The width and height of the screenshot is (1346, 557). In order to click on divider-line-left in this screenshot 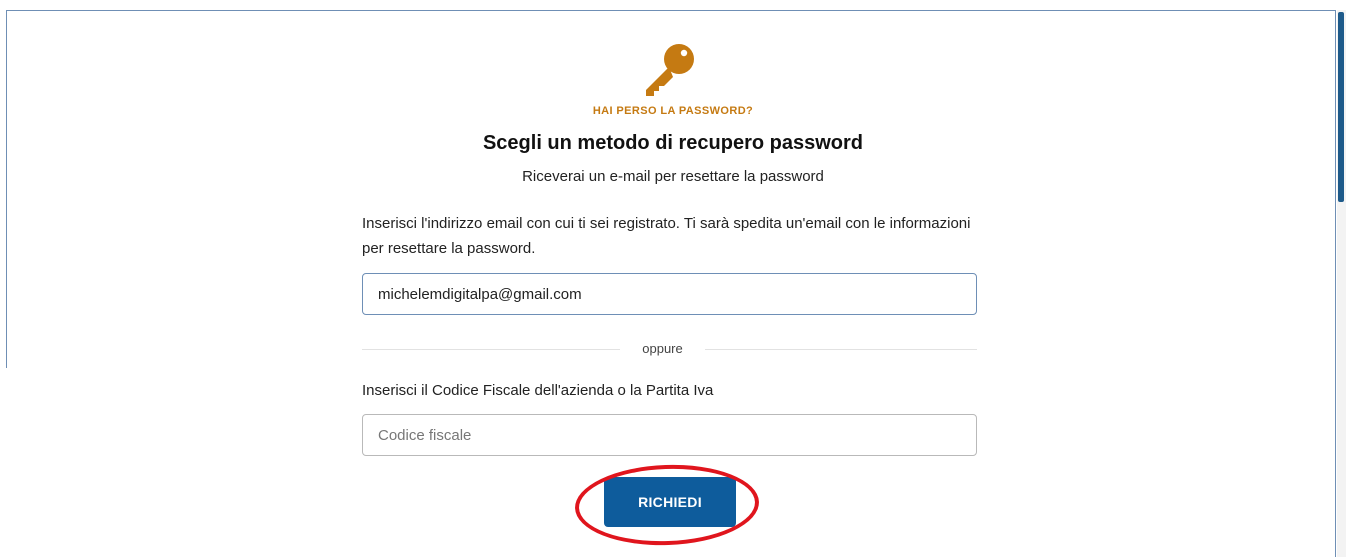, I will do `click(491, 349)`.